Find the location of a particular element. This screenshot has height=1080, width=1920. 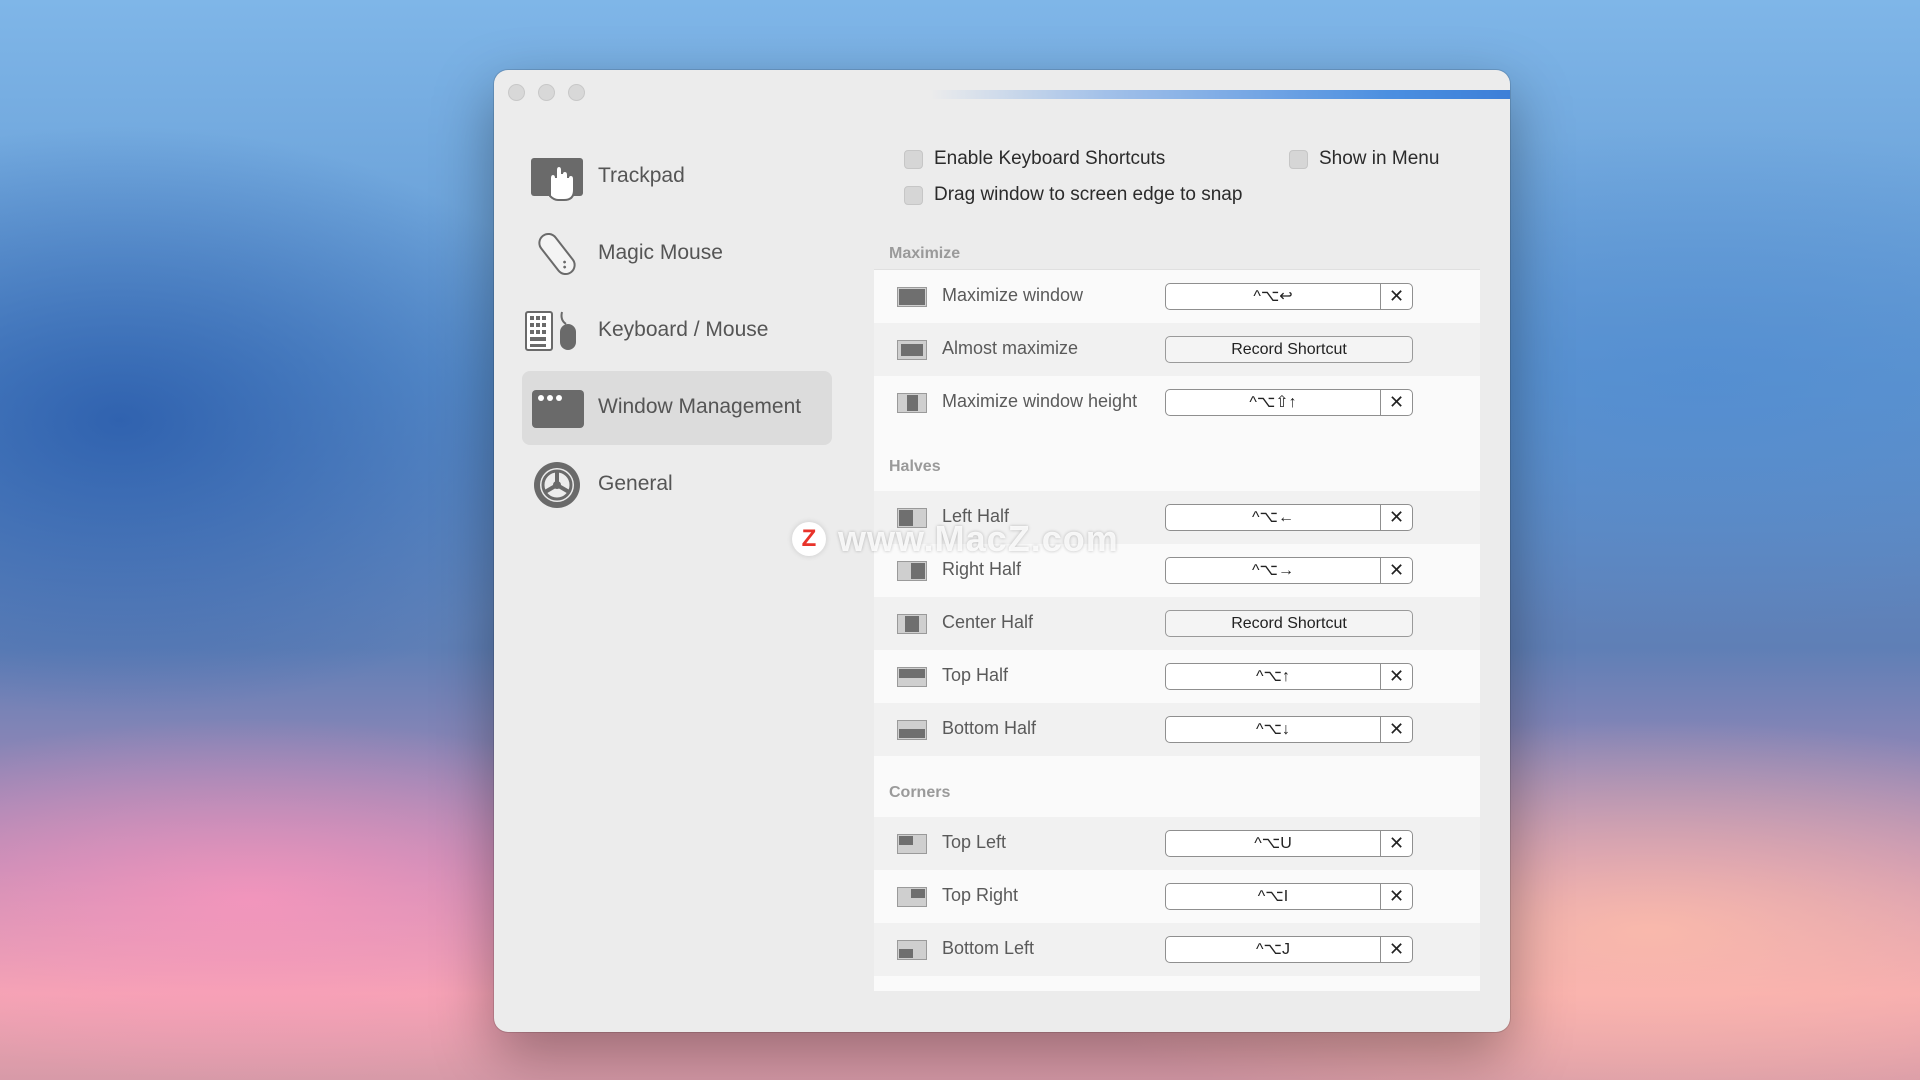

drag-snap-checkbox: Drag window to screen edge to snap is located at coordinates (1073, 195).